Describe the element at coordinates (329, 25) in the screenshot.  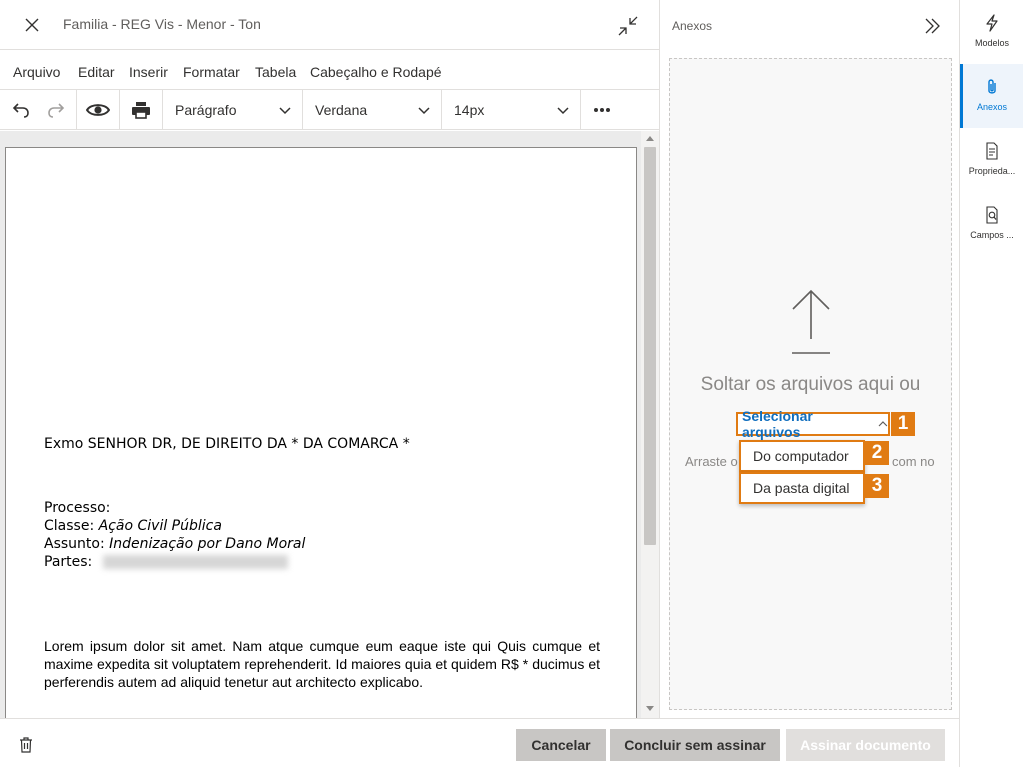
I see `editor-titlebar: Familia - REG Vis - Menor - Ton` at that location.